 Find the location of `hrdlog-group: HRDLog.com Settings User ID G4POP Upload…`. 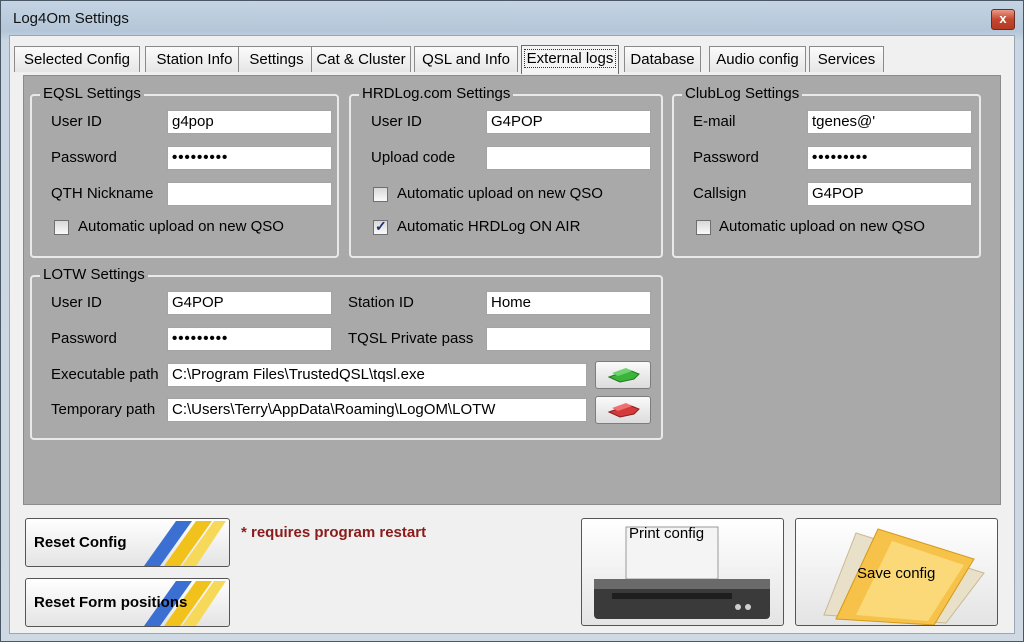

hrdlog-group: HRDLog.com Settings User ID G4POP Upload… is located at coordinates (506, 171).